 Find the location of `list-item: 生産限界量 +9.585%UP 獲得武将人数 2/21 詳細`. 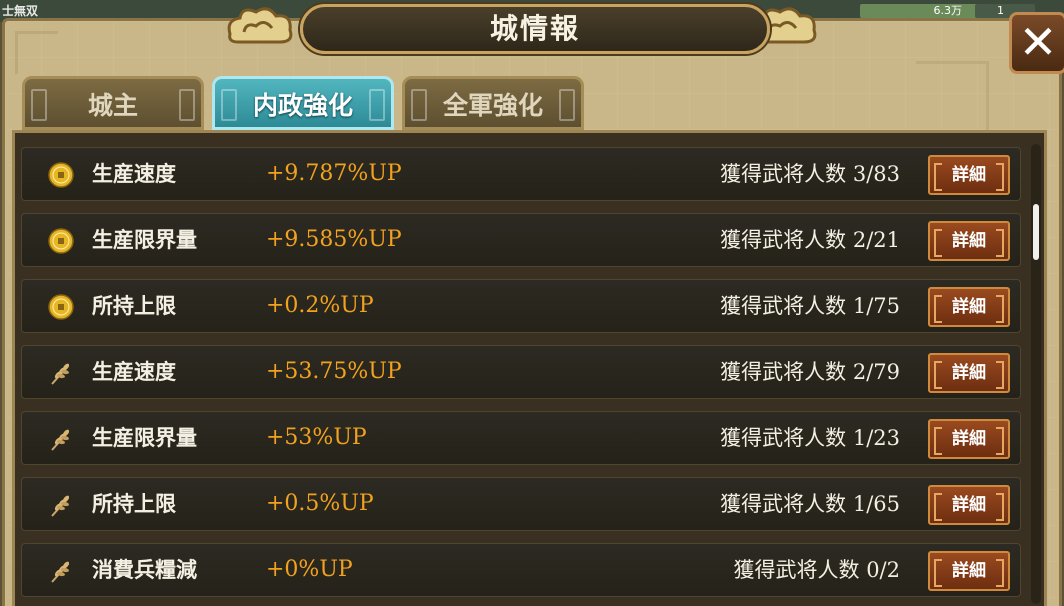

list-item: 生産限界量 +9.585%UP 獲得武将人数 2/21 詳細 is located at coordinates (521, 240).